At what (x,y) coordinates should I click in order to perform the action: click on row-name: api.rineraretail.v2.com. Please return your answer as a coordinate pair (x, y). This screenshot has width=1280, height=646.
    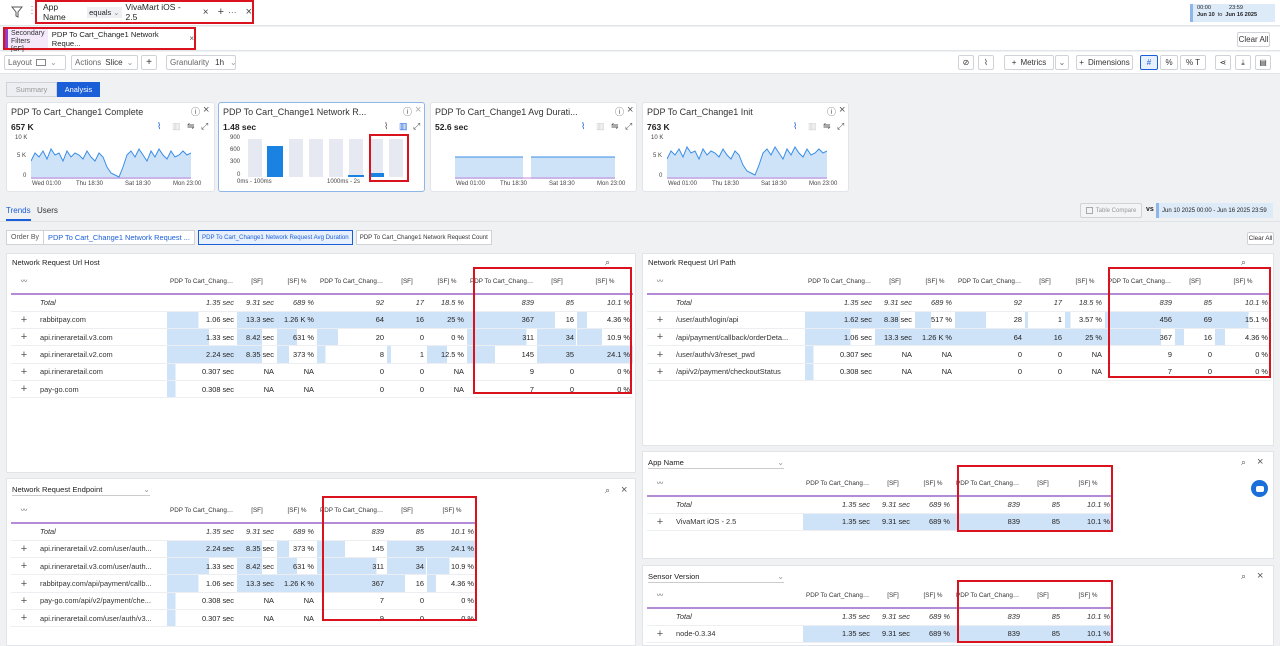
    Looking at the image, I should click on (102, 354).